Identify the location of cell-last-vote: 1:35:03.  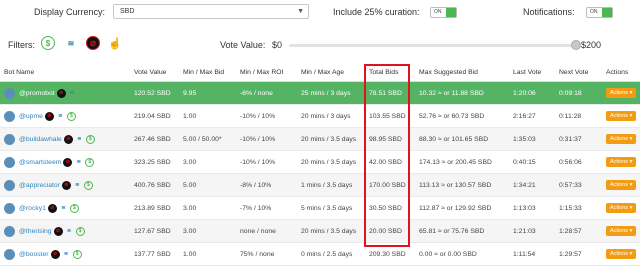
(532, 139).